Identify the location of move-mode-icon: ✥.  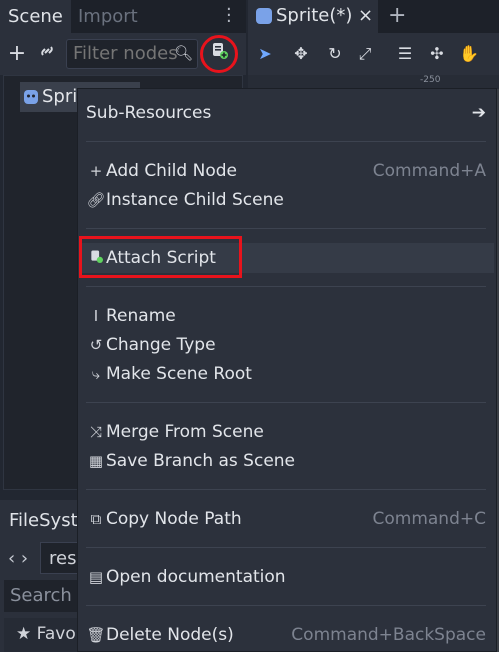
(301, 54).